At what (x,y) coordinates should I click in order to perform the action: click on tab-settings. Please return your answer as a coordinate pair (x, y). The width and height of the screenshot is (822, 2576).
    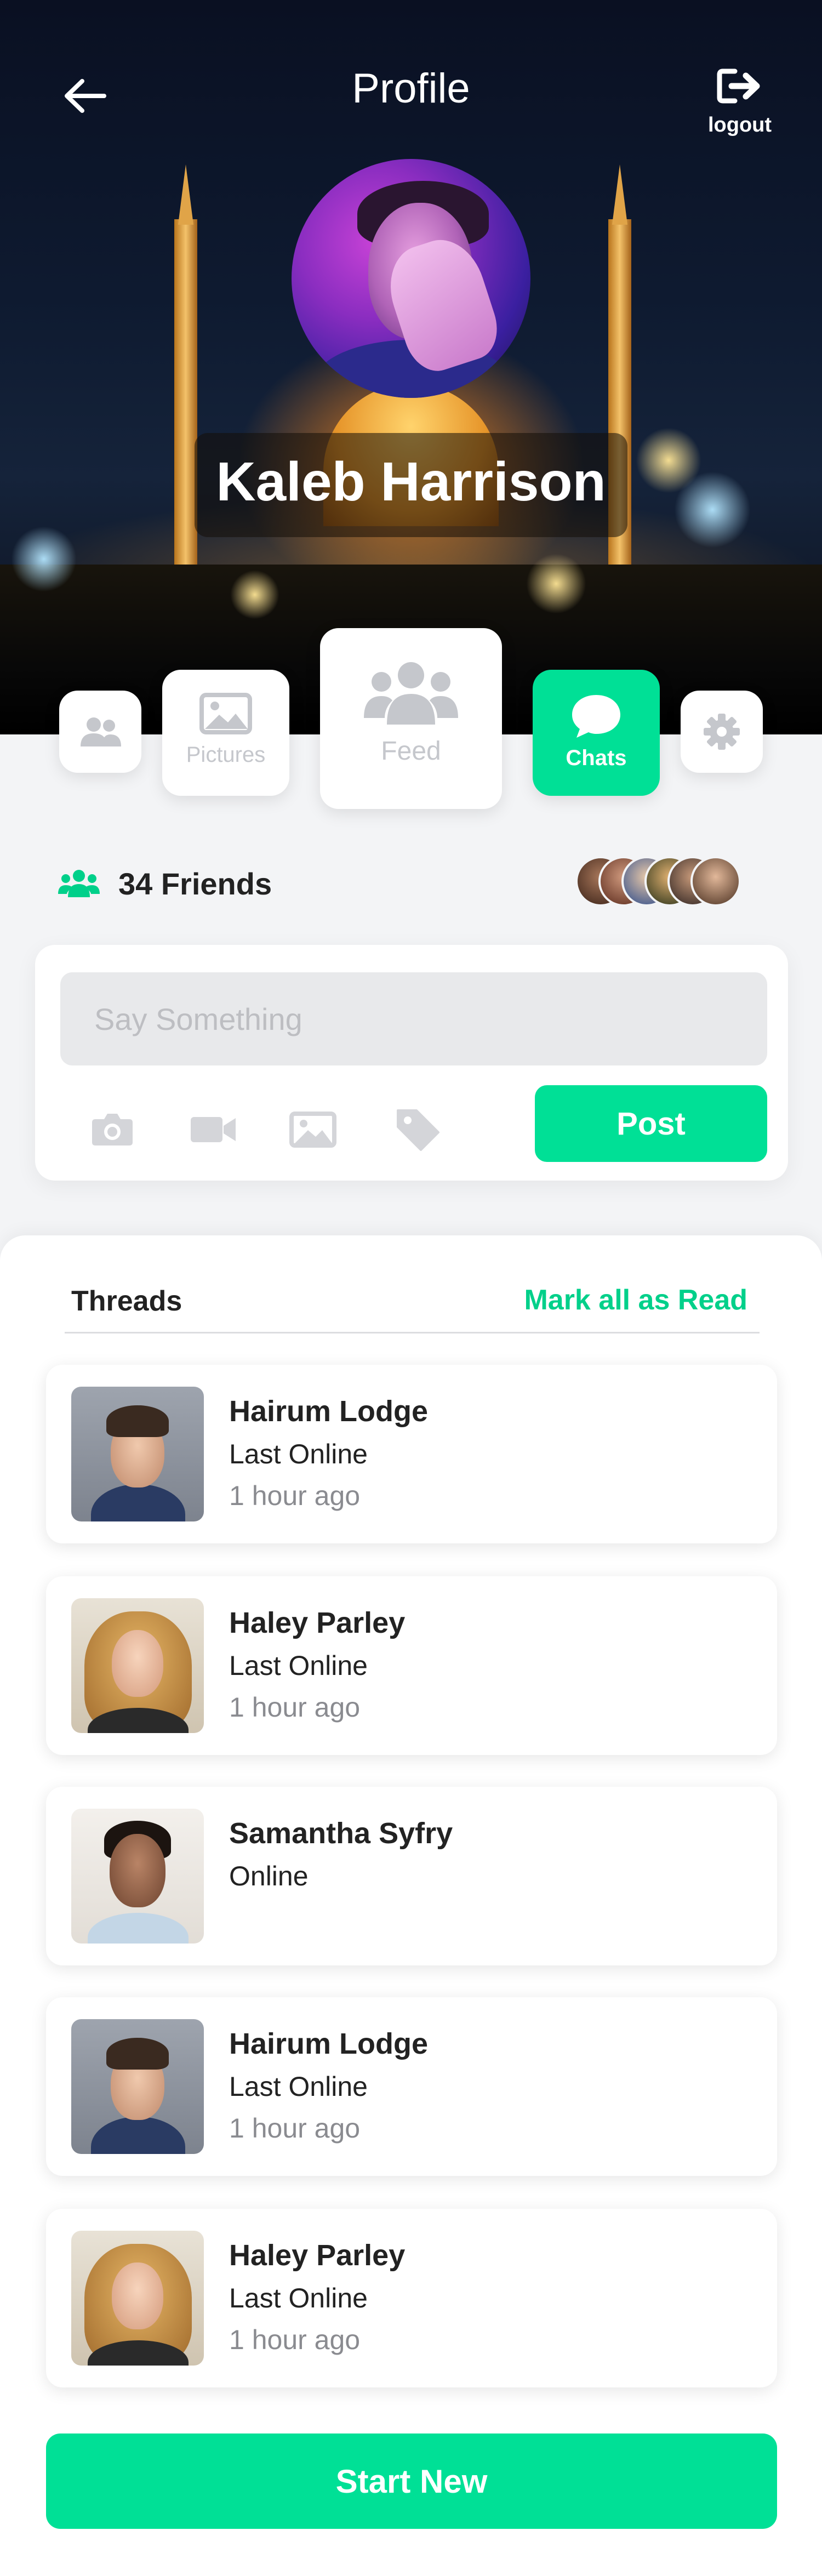
    Looking at the image, I should click on (722, 732).